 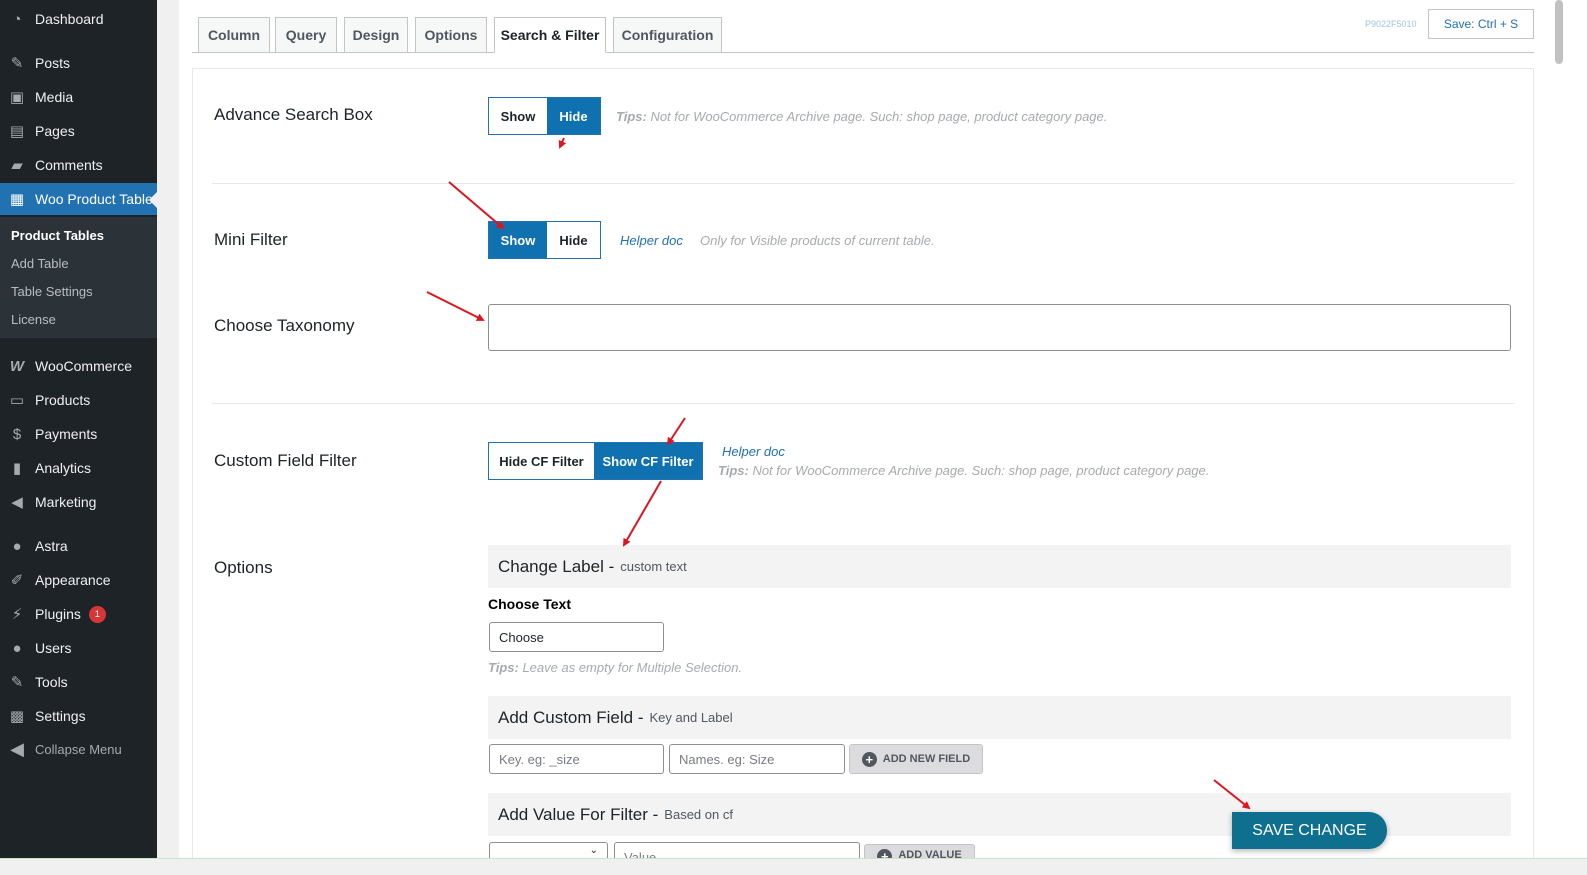 What do you see at coordinates (78, 546) in the screenshot?
I see `sidebar-item-astra: ● Astra` at bounding box center [78, 546].